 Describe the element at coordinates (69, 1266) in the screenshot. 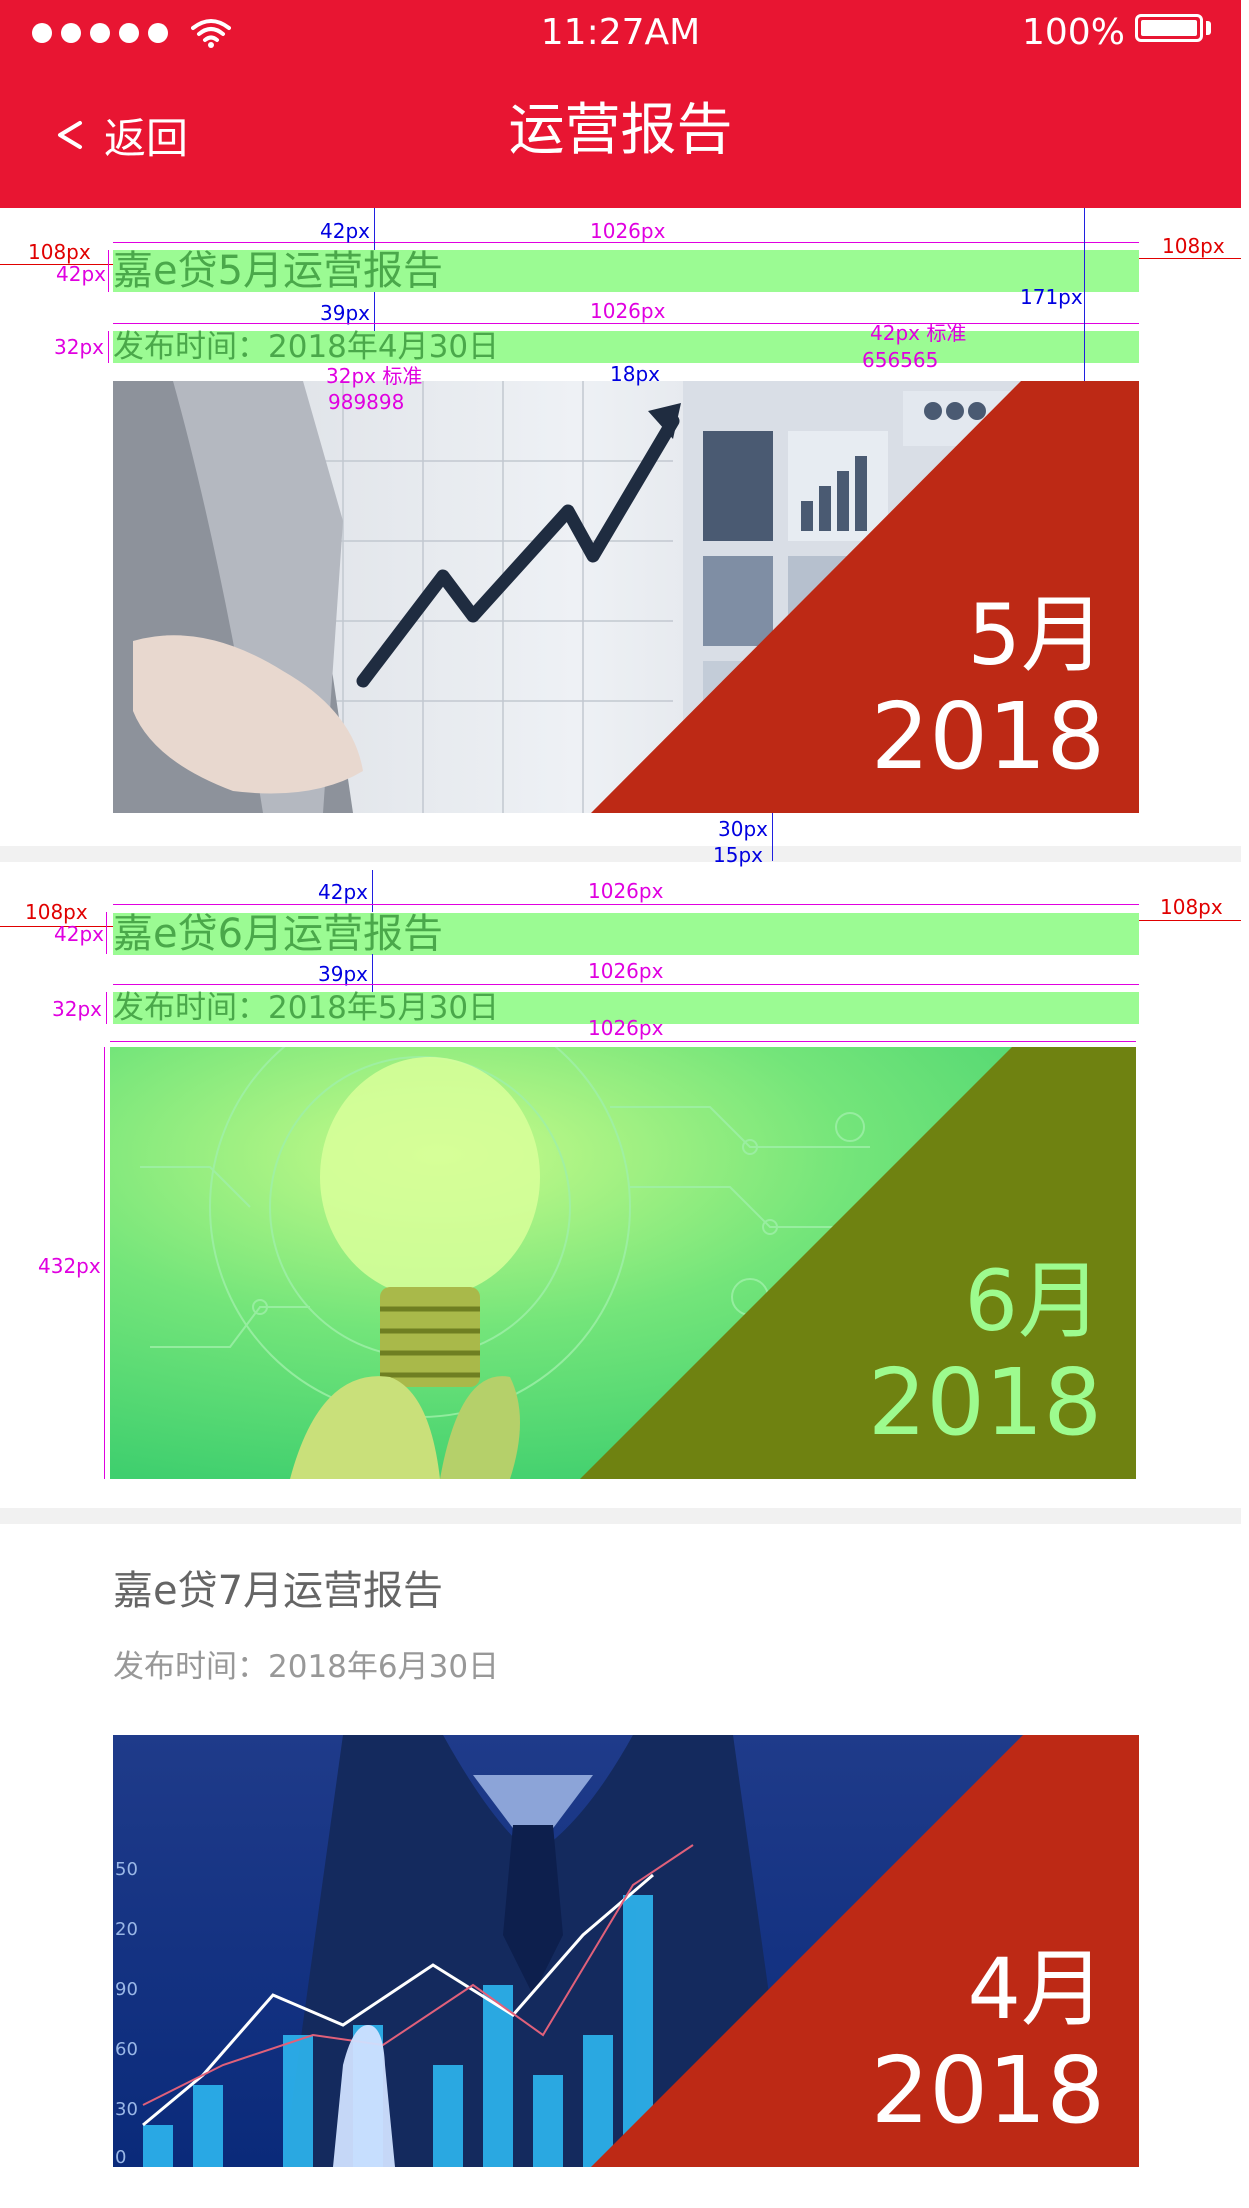

I see `height-label: 432px` at that location.